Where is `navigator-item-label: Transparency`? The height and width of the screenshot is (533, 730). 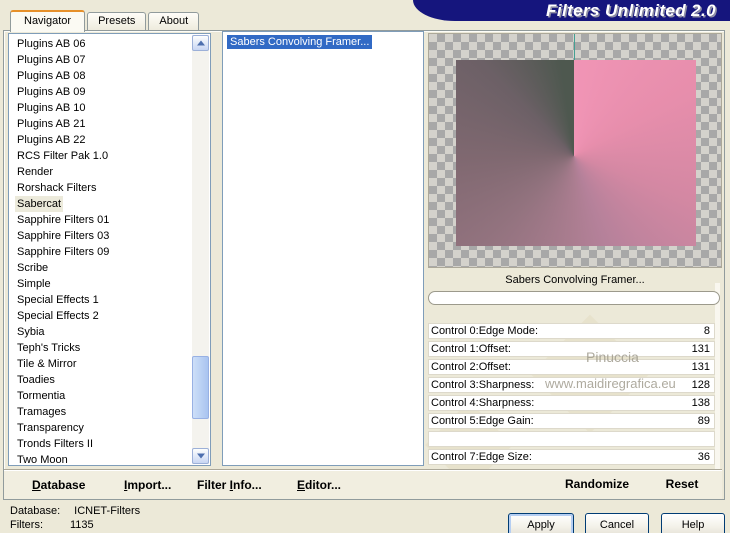
navigator-item-label: Transparency is located at coordinates (50, 428).